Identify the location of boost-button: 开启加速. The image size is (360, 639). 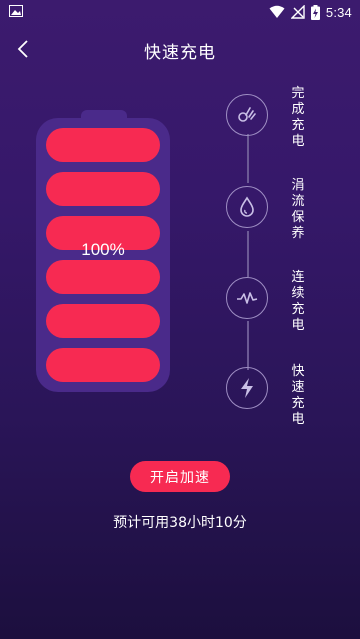
(180, 476).